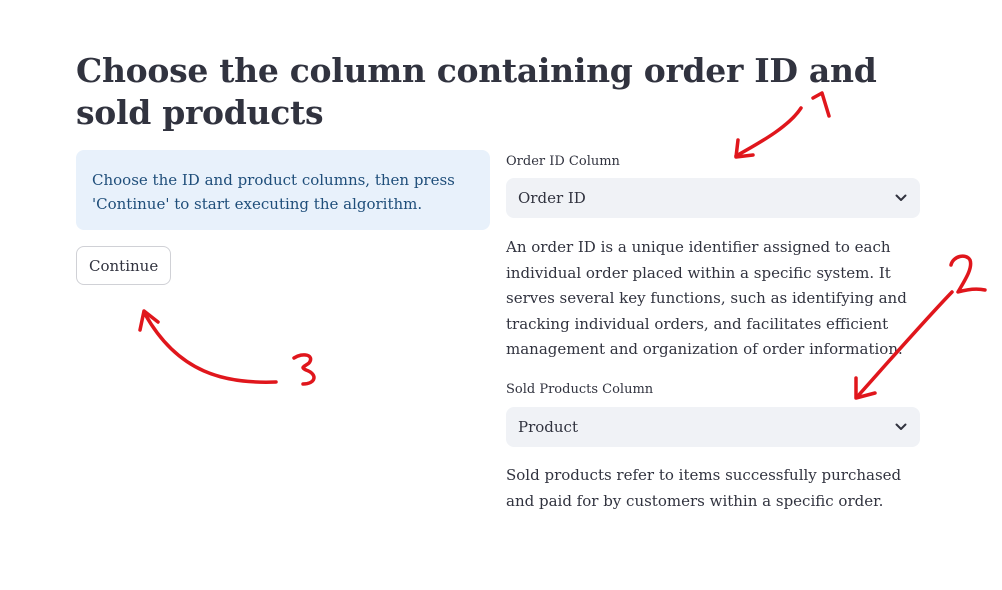 This screenshot has width=1002, height=590. I want to click on sold-products-column-select: Product, so click(713, 427).